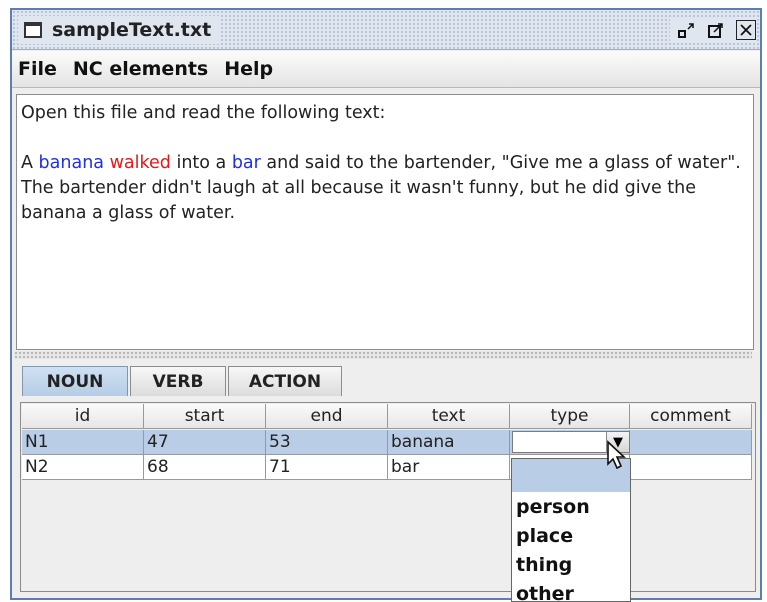 The width and height of the screenshot is (767, 602). Describe the element at coordinates (746, 30) in the screenshot. I see `close-icon` at that location.